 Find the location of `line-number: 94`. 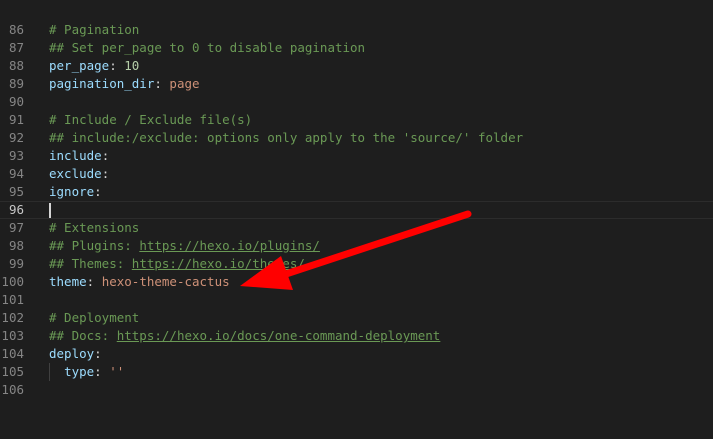

line-number: 94 is located at coordinates (16, 173).